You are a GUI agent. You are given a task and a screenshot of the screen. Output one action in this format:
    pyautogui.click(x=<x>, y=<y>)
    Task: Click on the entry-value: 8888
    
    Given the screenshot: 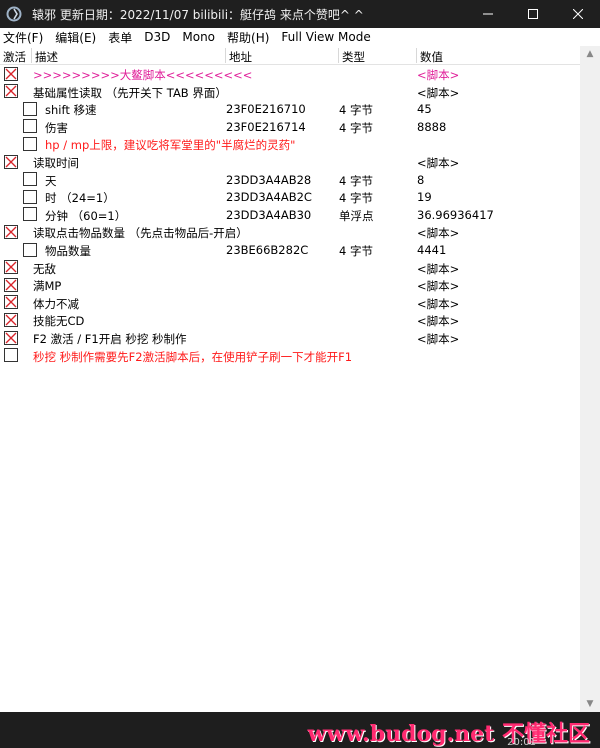 What is the action you would take?
    pyautogui.click(x=431, y=127)
    